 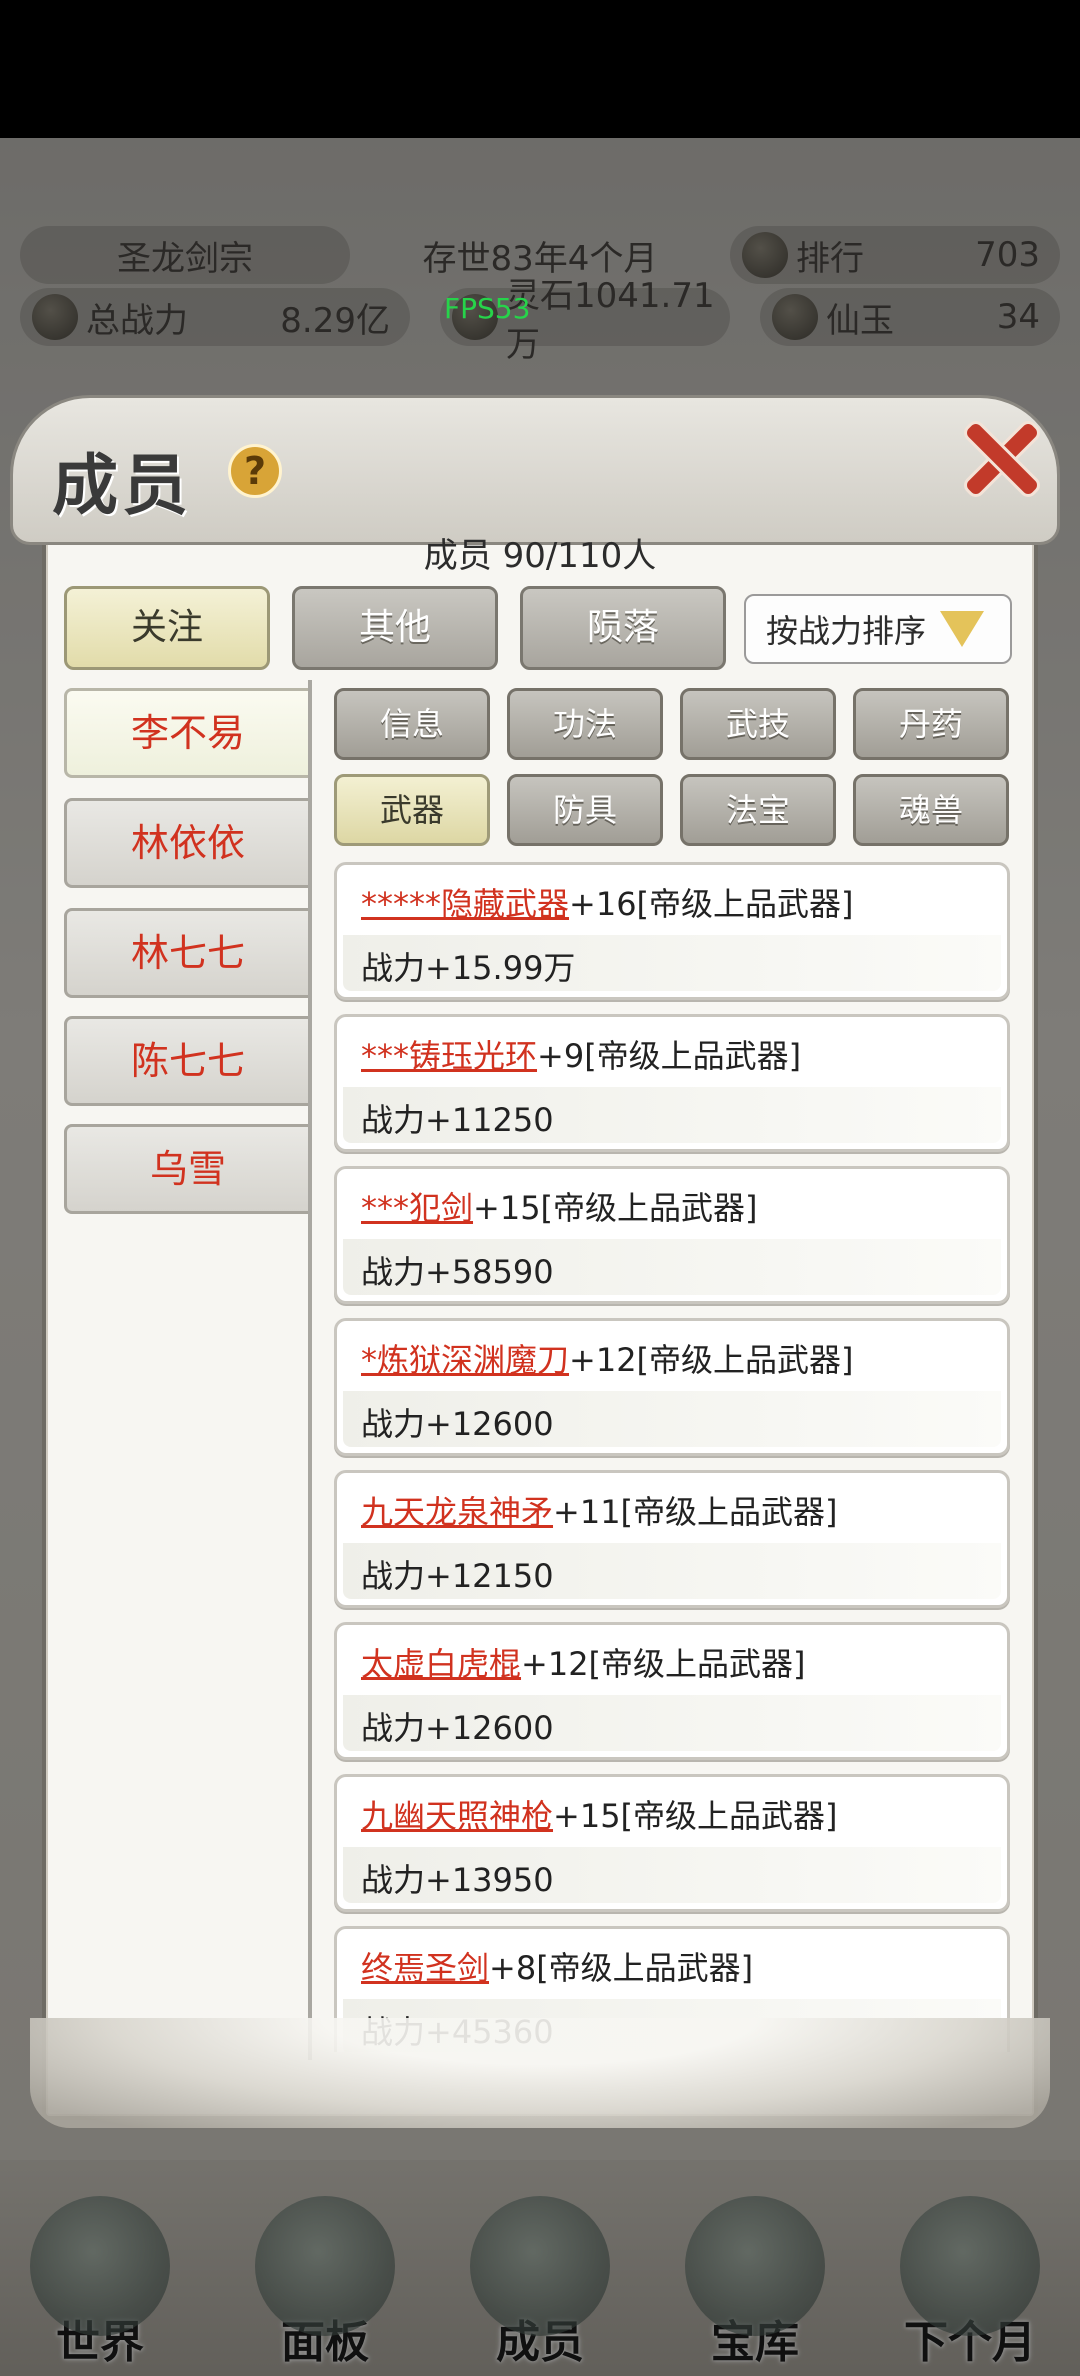 I want to click on item-power: 战力+11250, so click(x=457, y=1120).